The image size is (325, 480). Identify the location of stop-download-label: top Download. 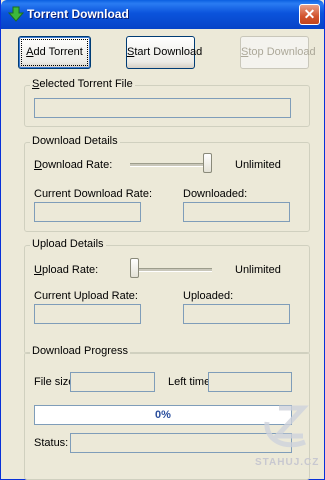
(282, 52).